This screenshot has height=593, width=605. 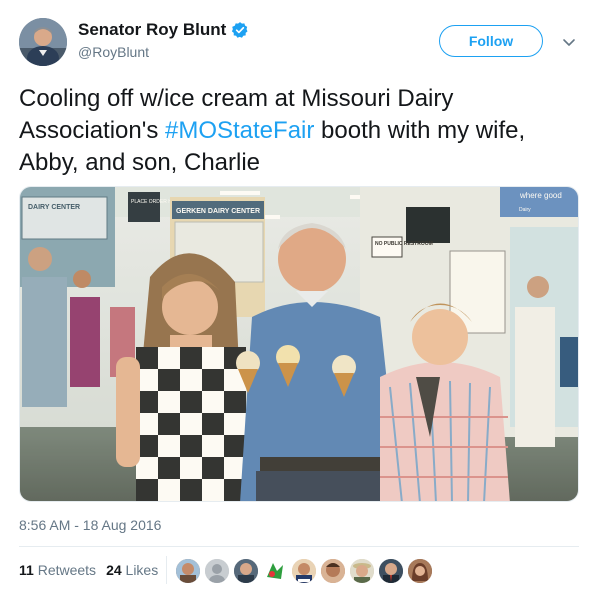 I want to click on chevron-down-icon, so click(x=569, y=42).